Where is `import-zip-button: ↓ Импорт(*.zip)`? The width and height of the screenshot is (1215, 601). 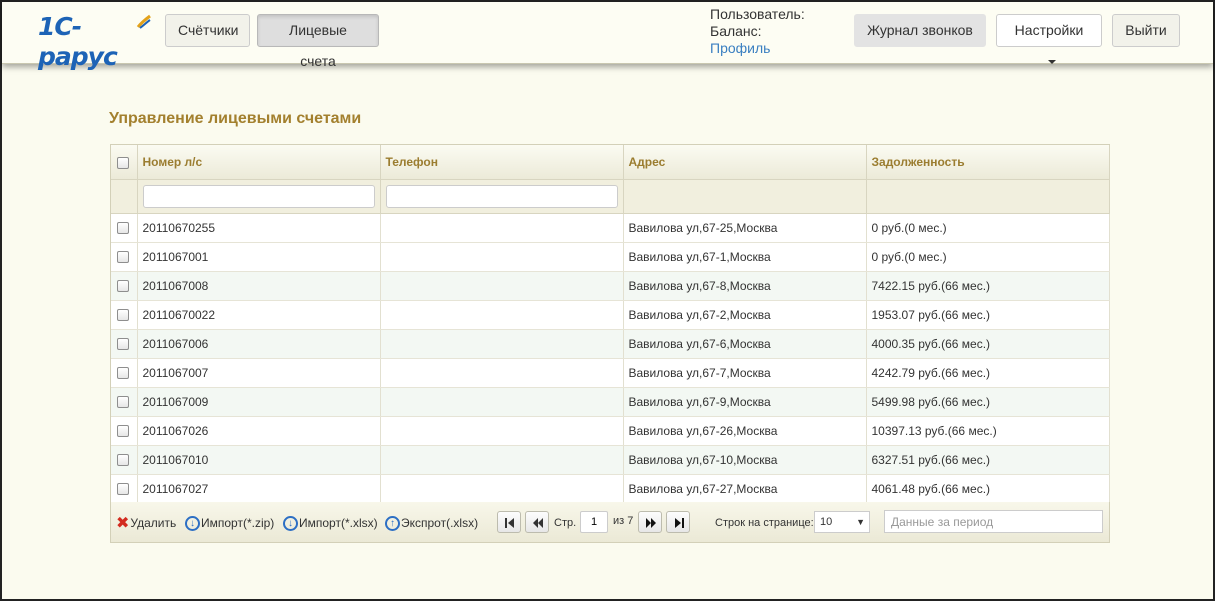 import-zip-button: ↓ Импорт(*.zip) is located at coordinates (229, 523).